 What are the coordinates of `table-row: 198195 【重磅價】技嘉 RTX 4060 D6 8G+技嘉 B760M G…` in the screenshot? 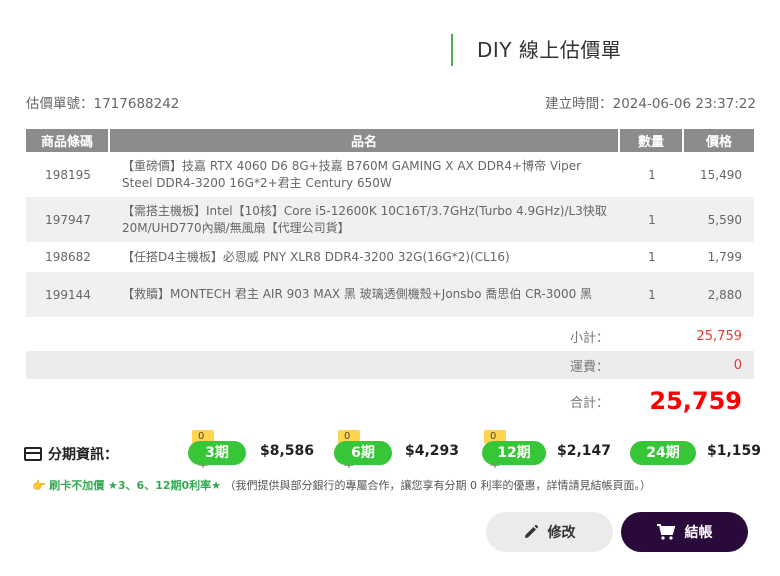 It's located at (390, 174).